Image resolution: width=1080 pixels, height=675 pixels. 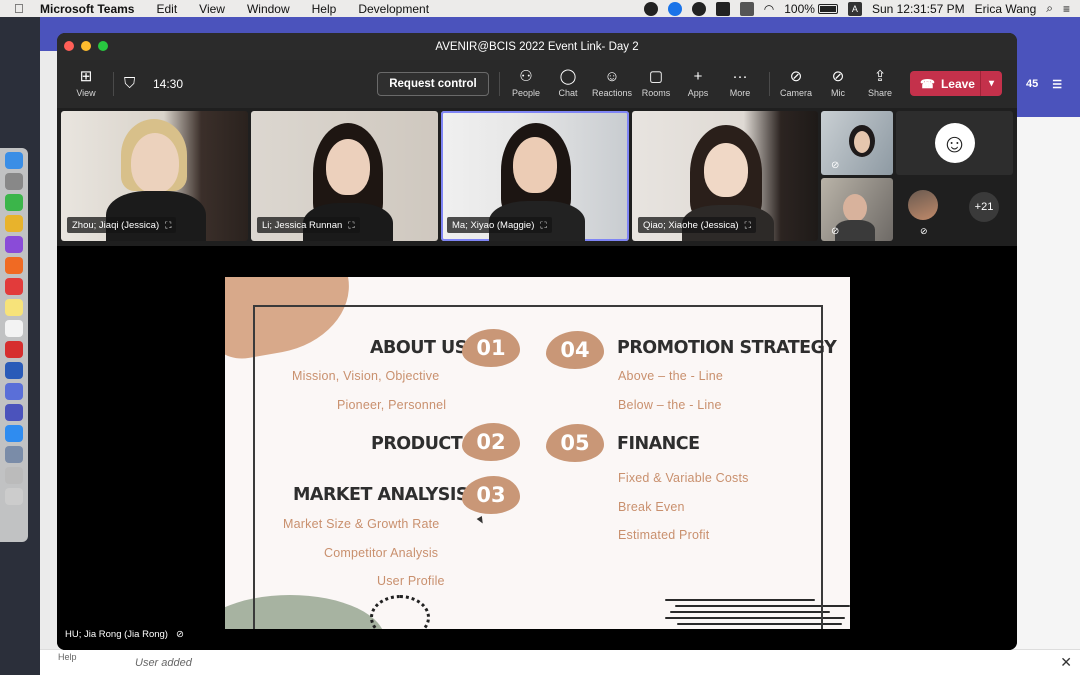 What do you see at coordinates (361, 524) in the screenshot?
I see `slide-item: Market Size & Growth Rate` at bounding box center [361, 524].